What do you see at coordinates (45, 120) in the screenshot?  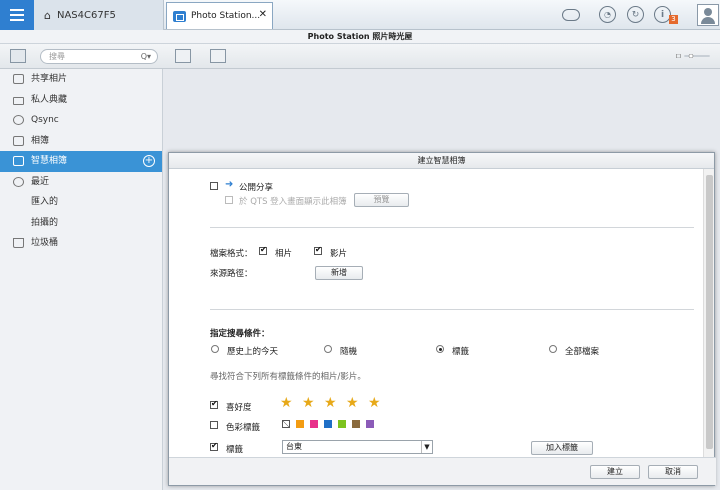 I see `sidebar-item-label: Qsync` at bounding box center [45, 120].